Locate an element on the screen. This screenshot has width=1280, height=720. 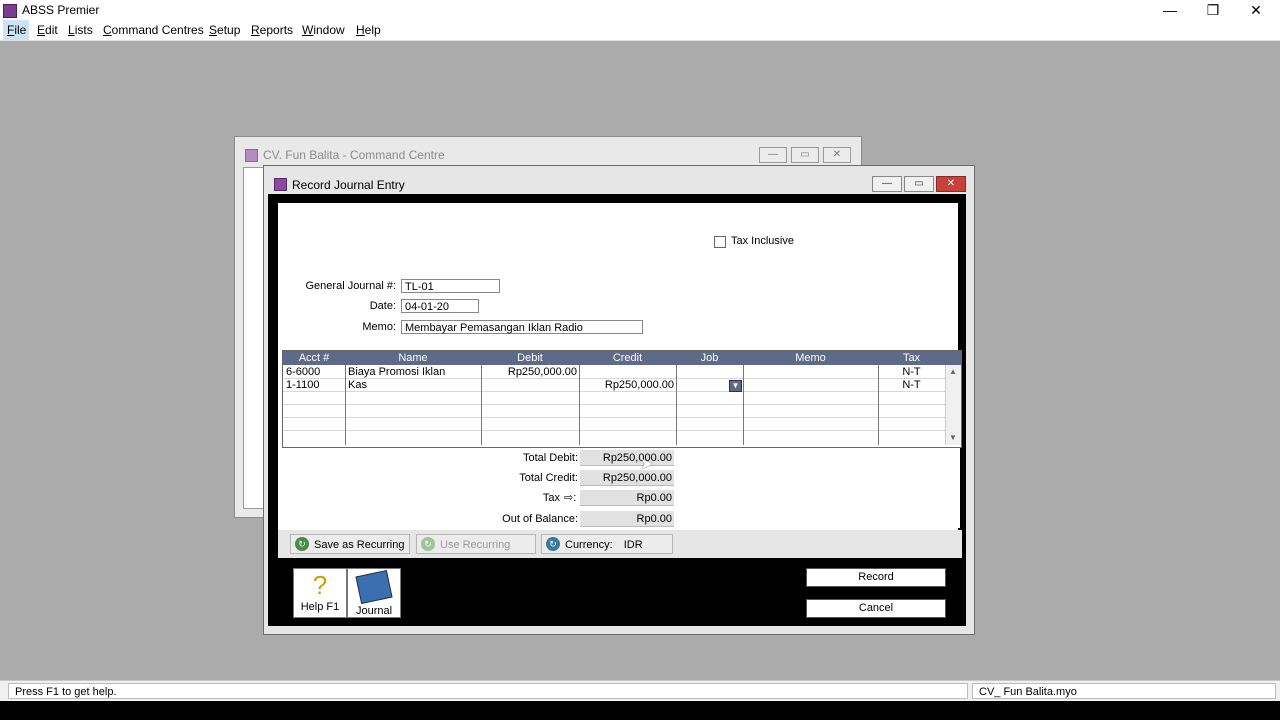
table-cell-acct: 1-1100 is located at coordinates (302, 385).